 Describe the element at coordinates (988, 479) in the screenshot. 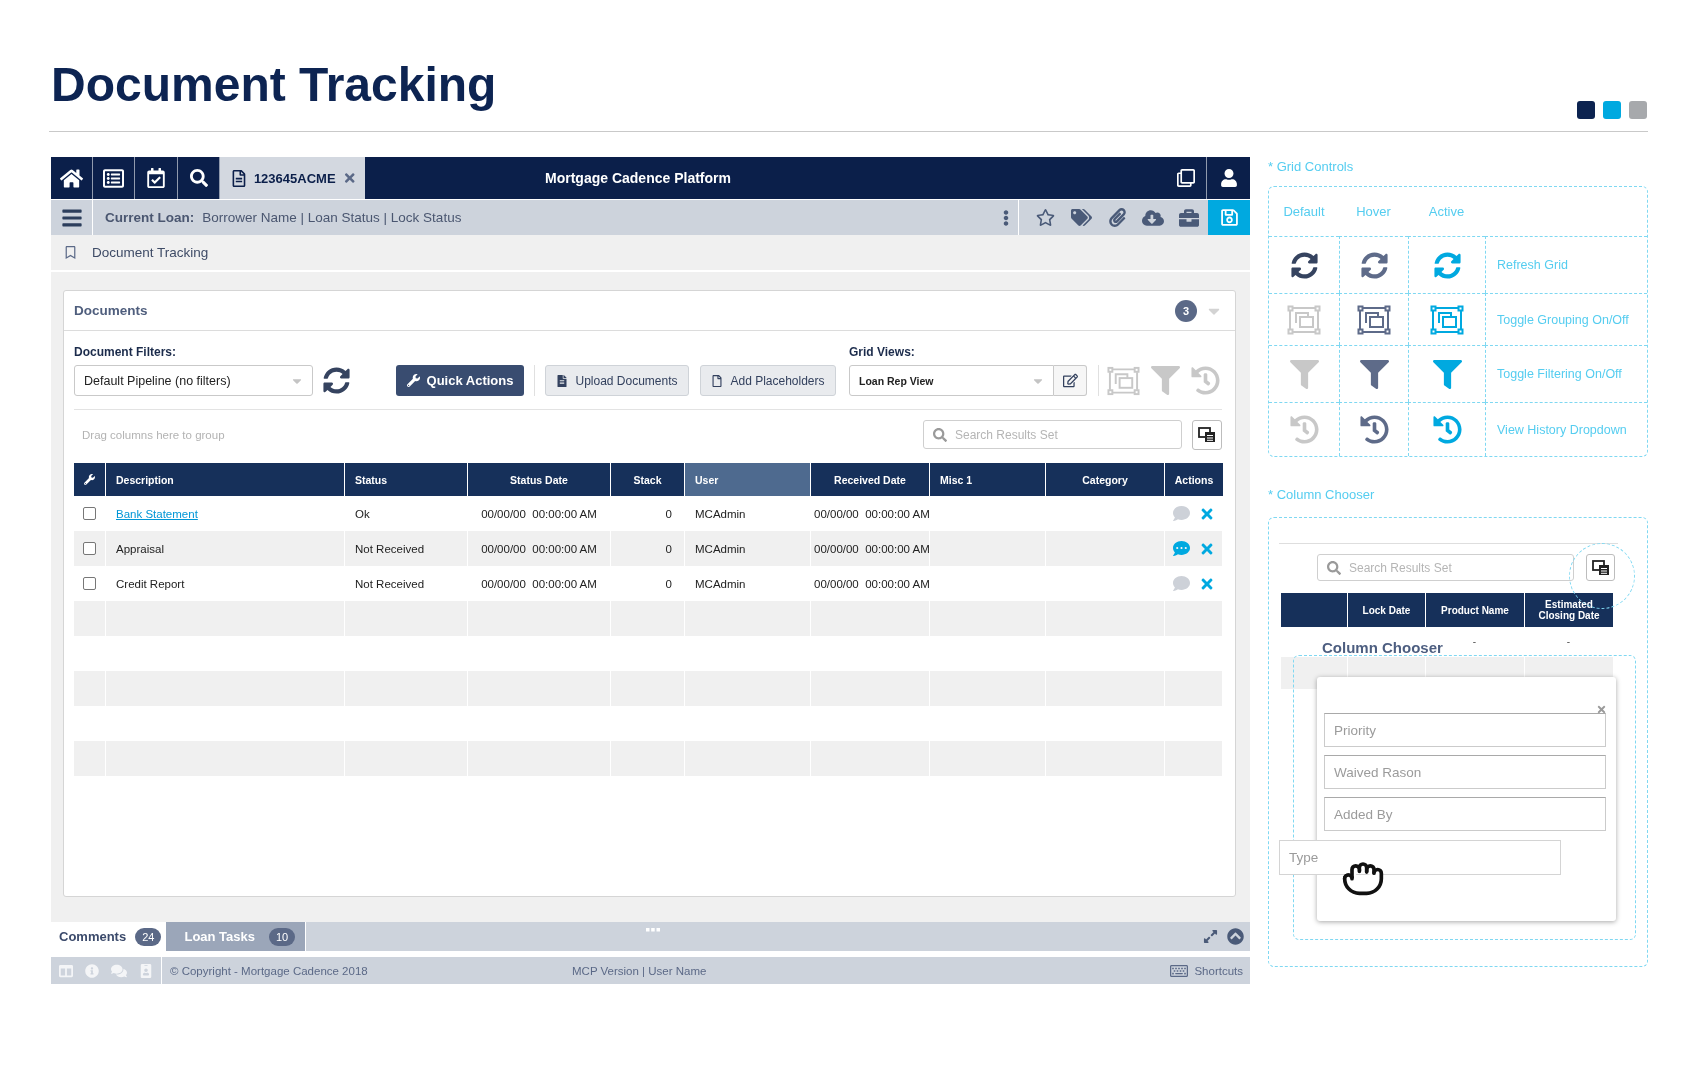

I see `column-header: Misc 1` at that location.